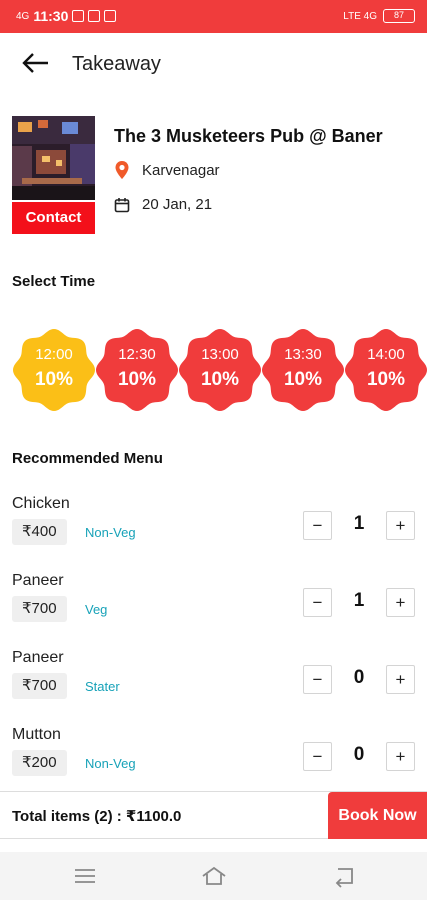 The width and height of the screenshot is (427, 900). I want to click on menu-item: Mutton ₹200 Non-Veg − 0 +, so click(213, 757).